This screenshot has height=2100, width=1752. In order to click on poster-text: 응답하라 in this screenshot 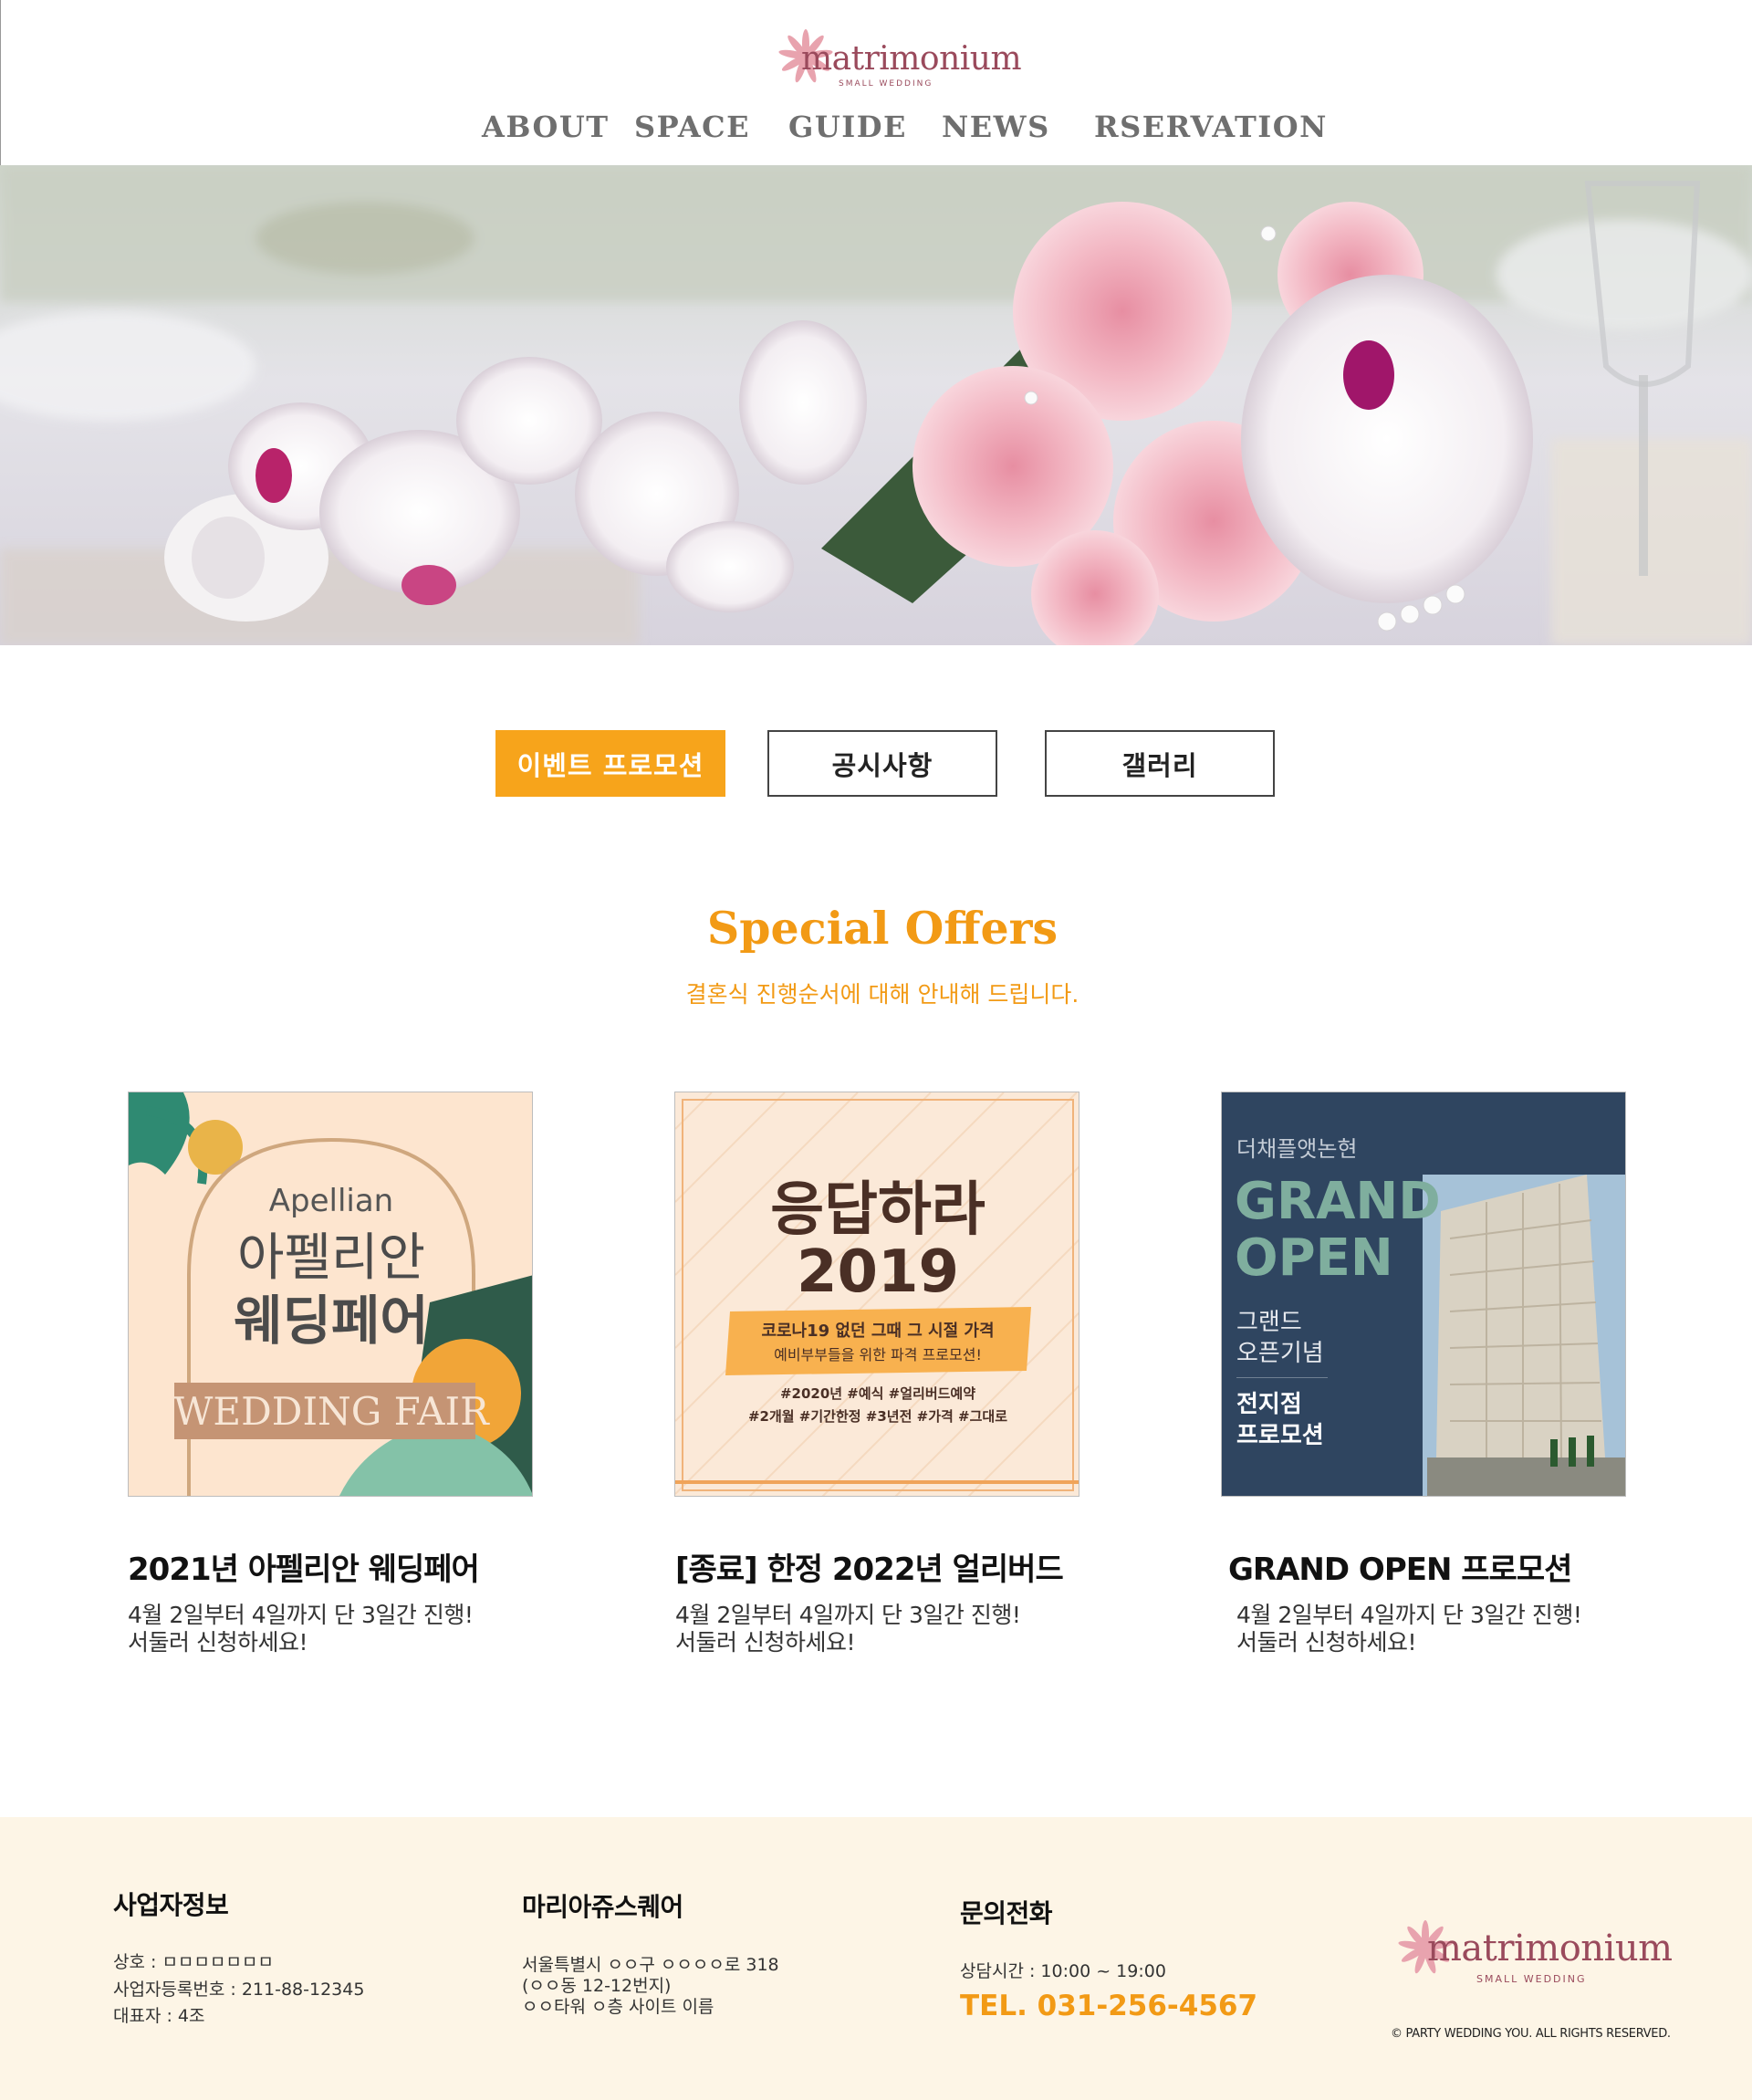, I will do `click(878, 1210)`.